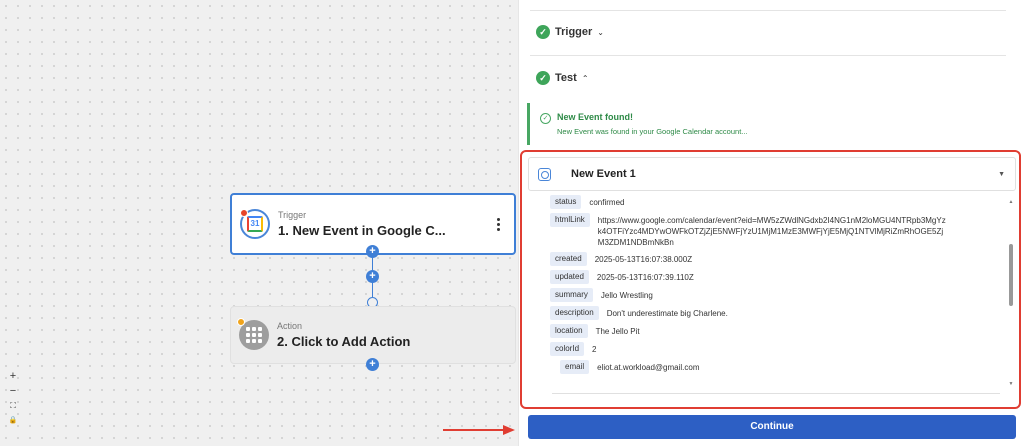 The width and height of the screenshot is (1024, 446). I want to click on event-icon, so click(544, 174).